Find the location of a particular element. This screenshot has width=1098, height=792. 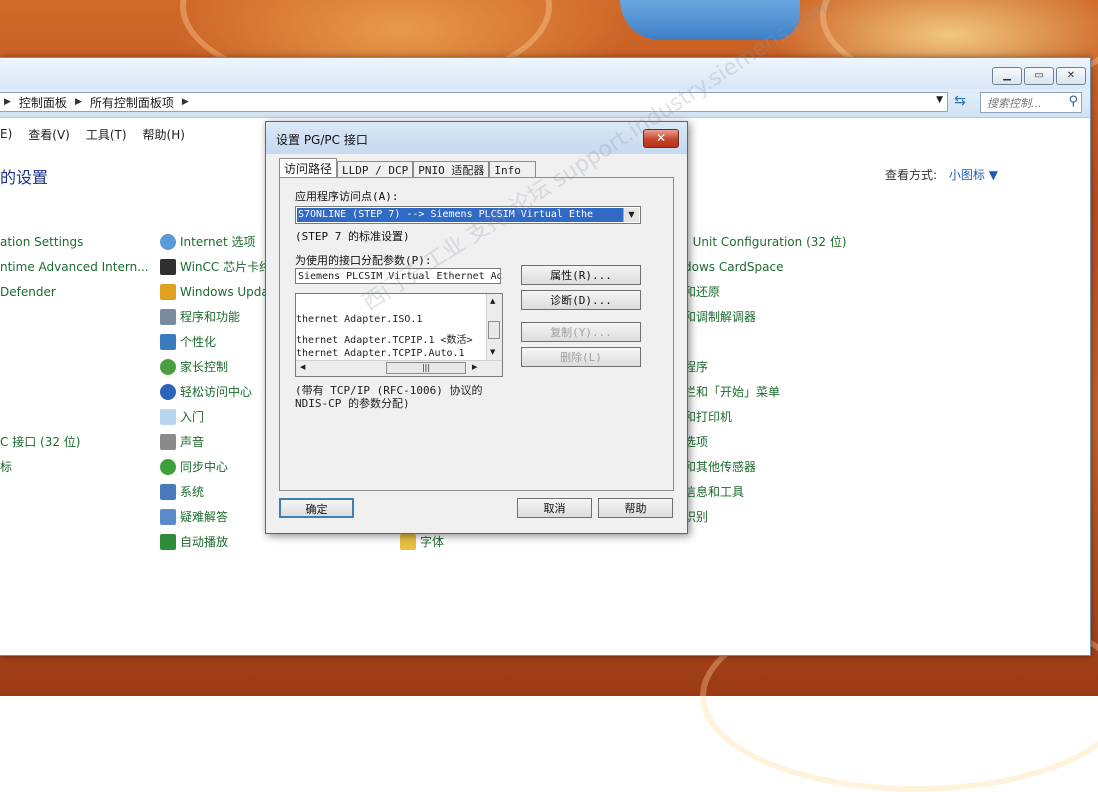

close-icon: ✕ is located at coordinates (661, 138).